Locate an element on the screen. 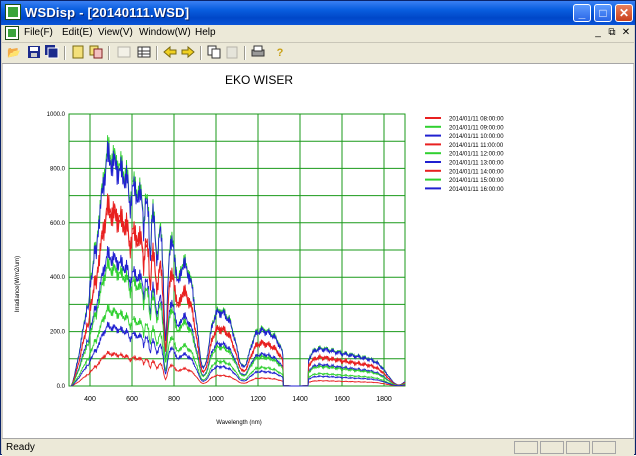 Image resolution: width=636 pixels, height=456 pixels. print-icon is located at coordinates (258, 53).